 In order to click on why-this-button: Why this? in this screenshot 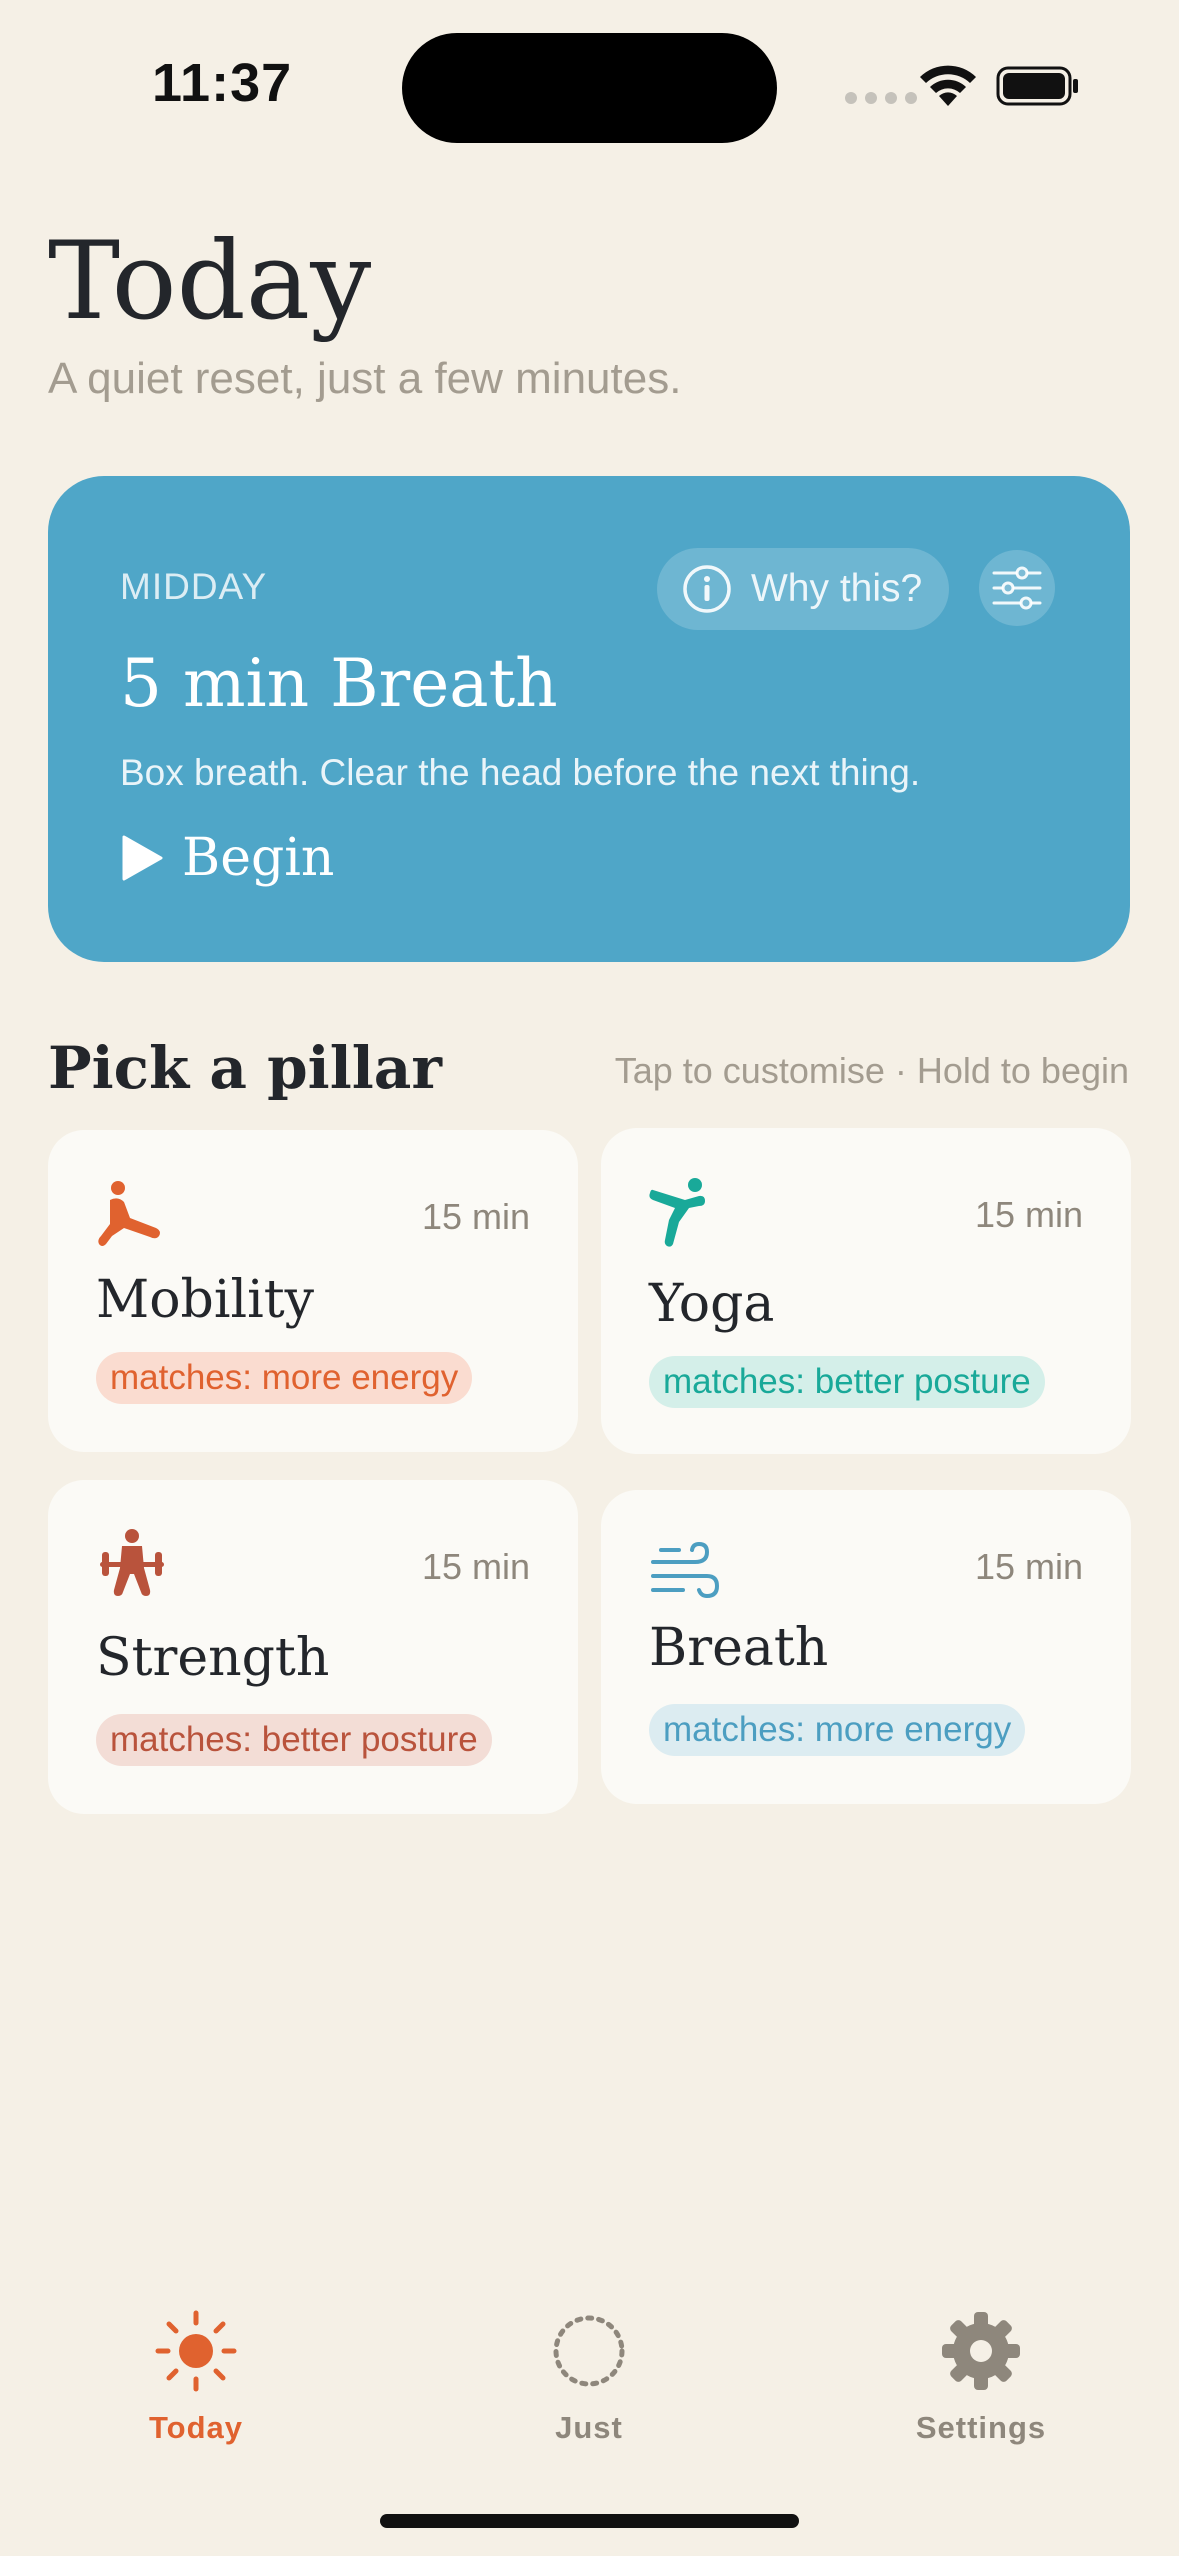, I will do `click(803, 589)`.